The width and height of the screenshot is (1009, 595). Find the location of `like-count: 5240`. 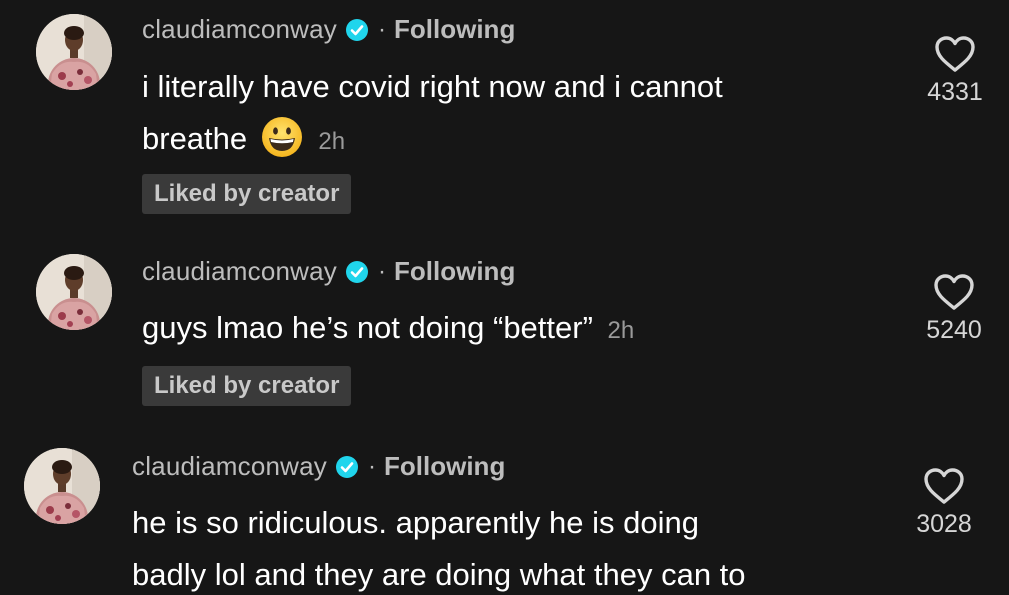

like-count: 5240 is located at coordinates (954, 330).